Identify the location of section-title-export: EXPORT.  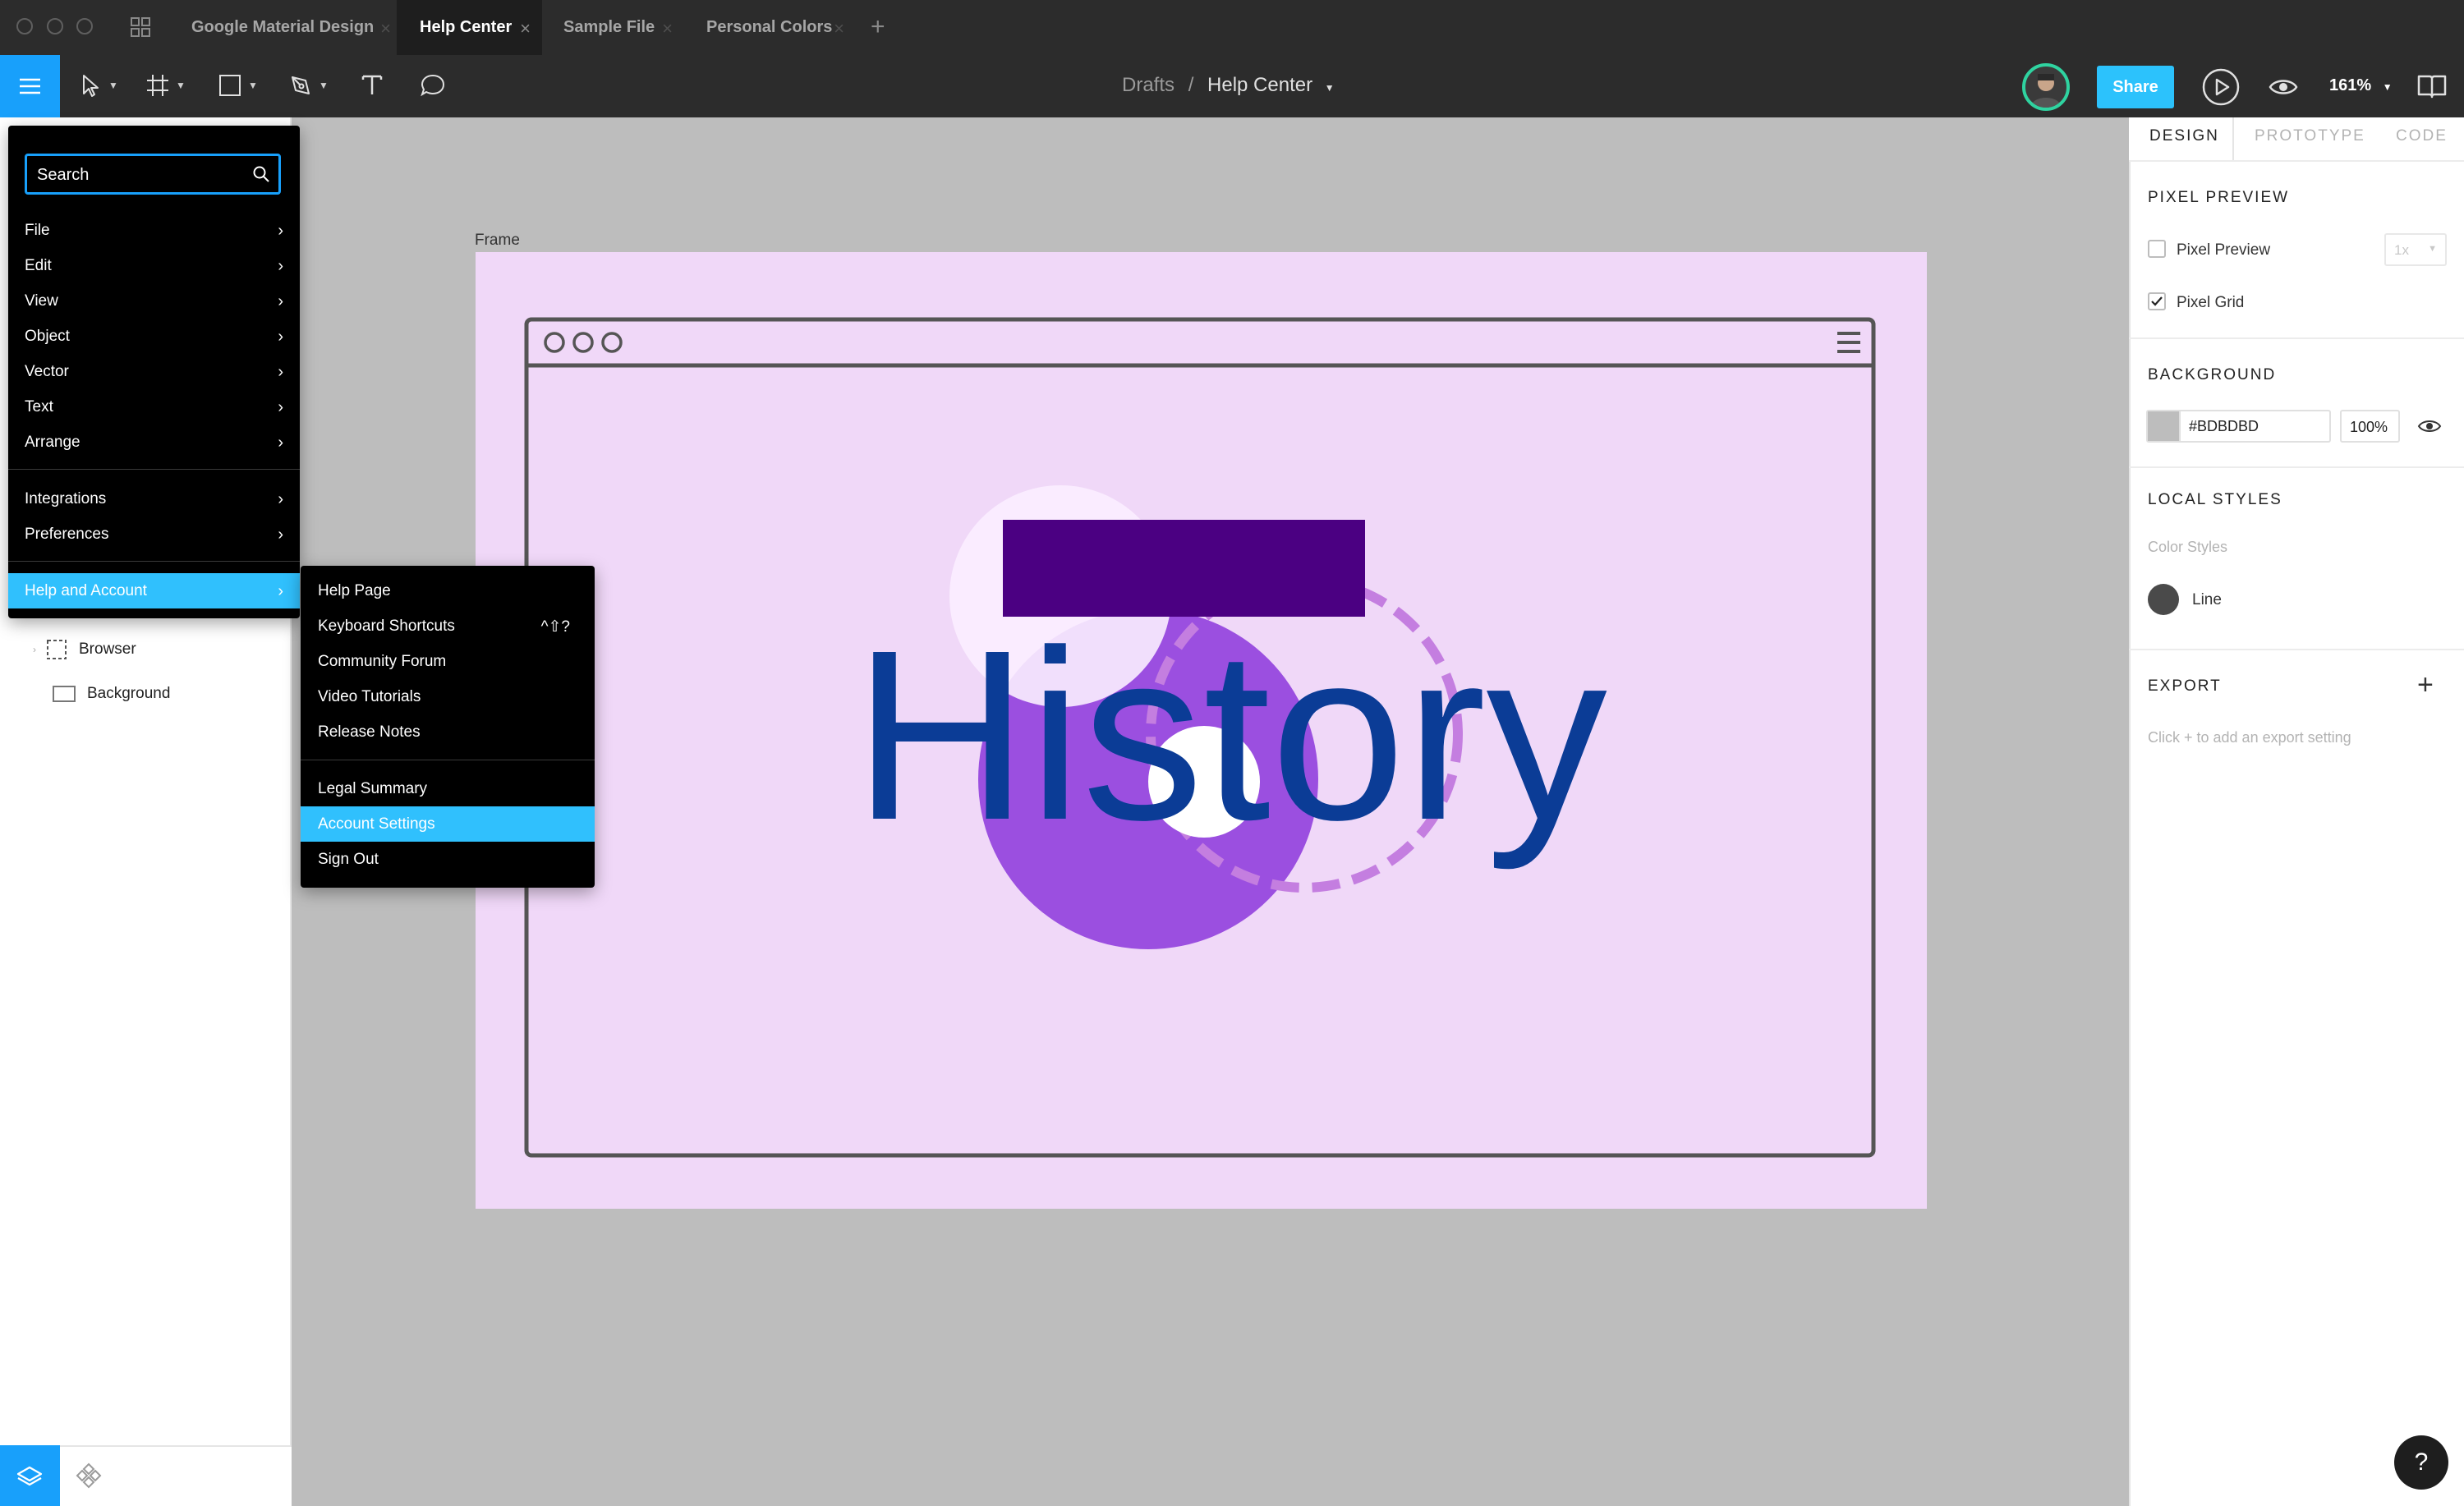
(2185, 686).